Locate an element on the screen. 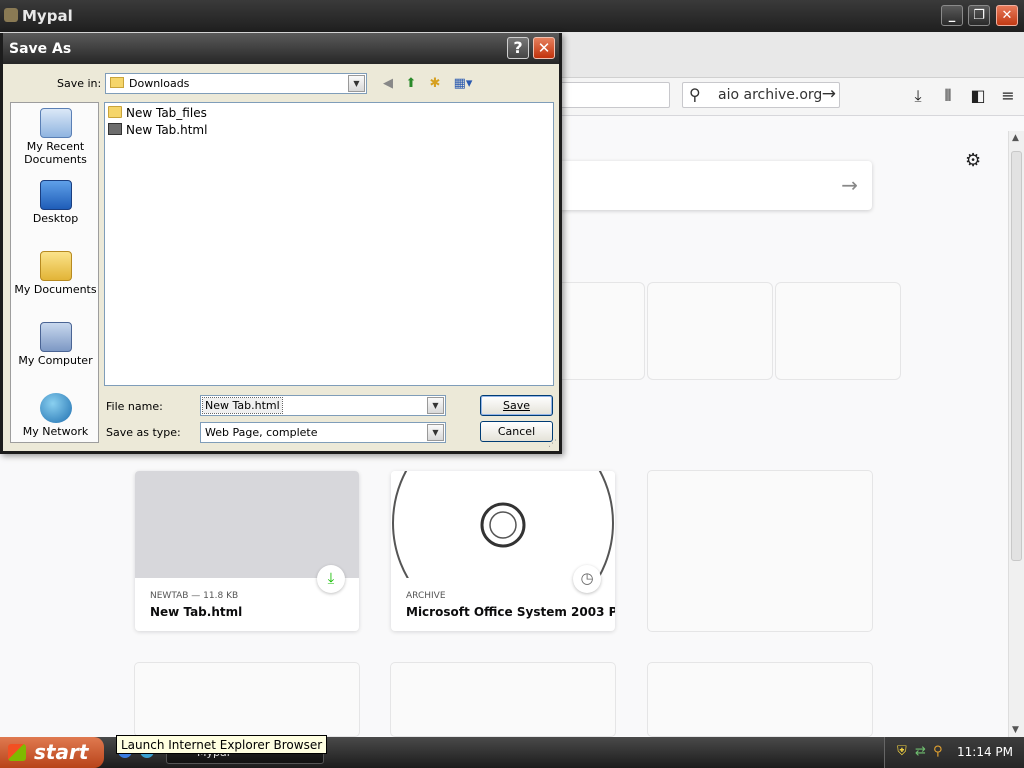 Image resolution: width=1024 pixels, height=768 pixels. save-in-label: Save in: is located at coordinates (79, 83).